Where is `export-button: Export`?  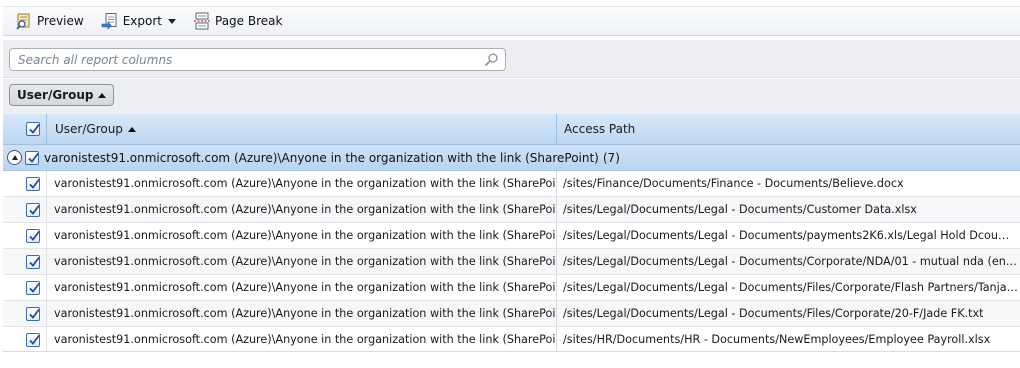
export-button: Export is located at coordinates (138, 21).